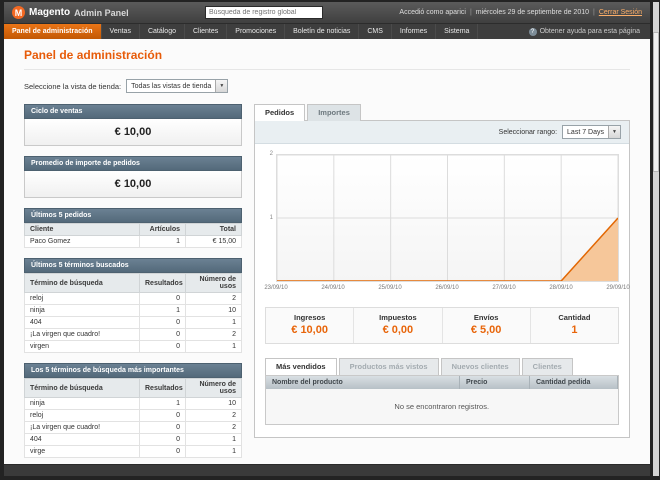 This screenshot has width=660, height=480. I want to click on x-tick-label: 23/09/10, so click(276, 288).